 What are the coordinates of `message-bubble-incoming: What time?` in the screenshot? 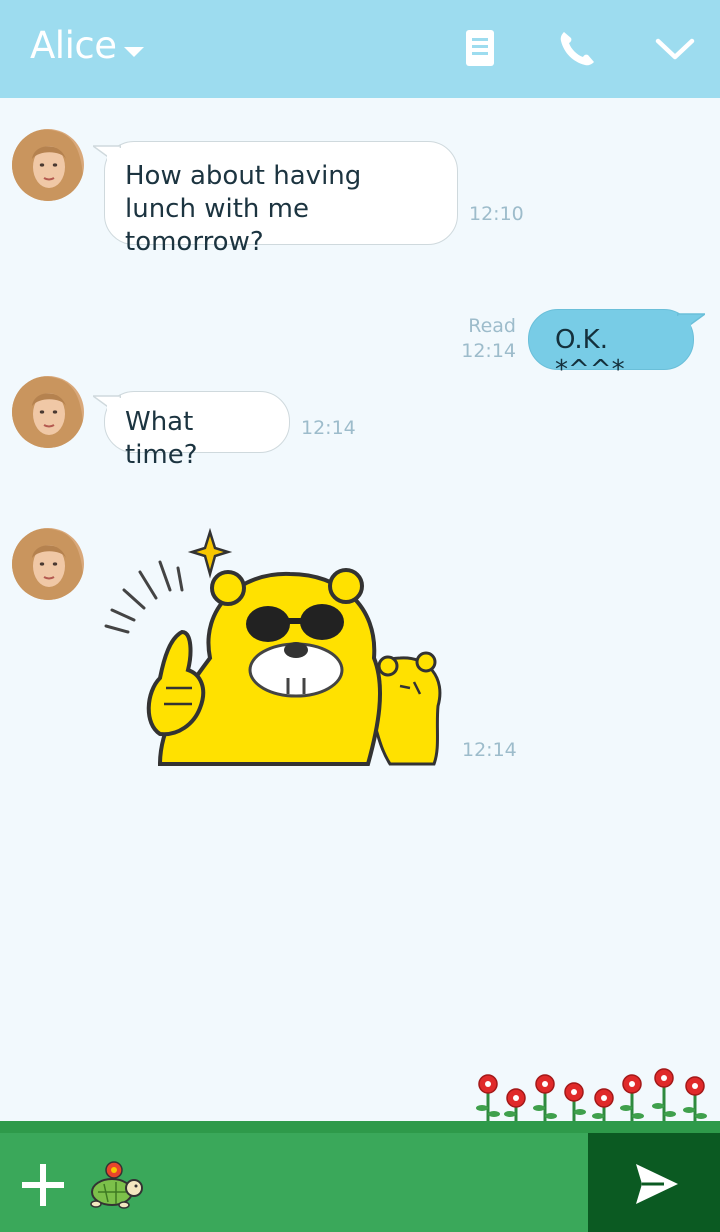 It's located at (191, 430).